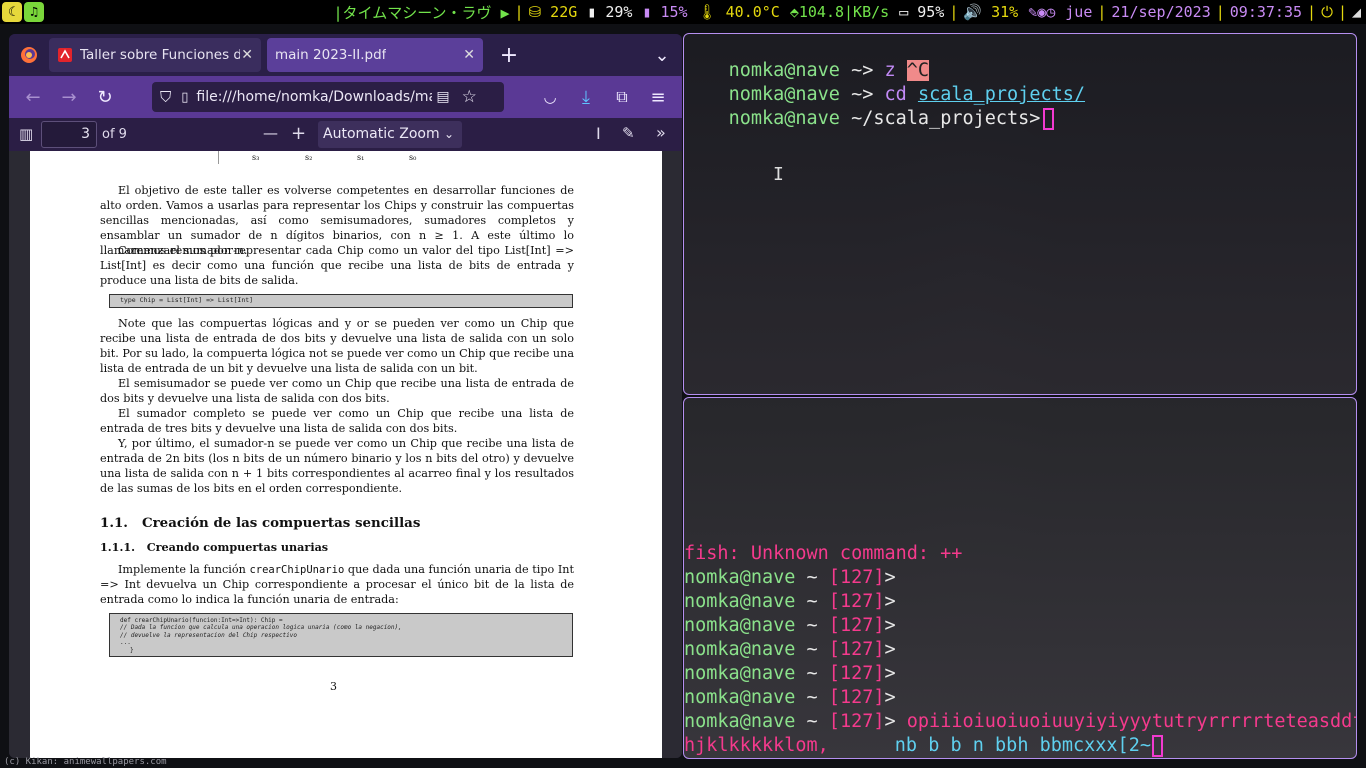  Describe the element at coordinates (1327, 12) in the screenshot. I see `power-icon: ⏻` at that location.